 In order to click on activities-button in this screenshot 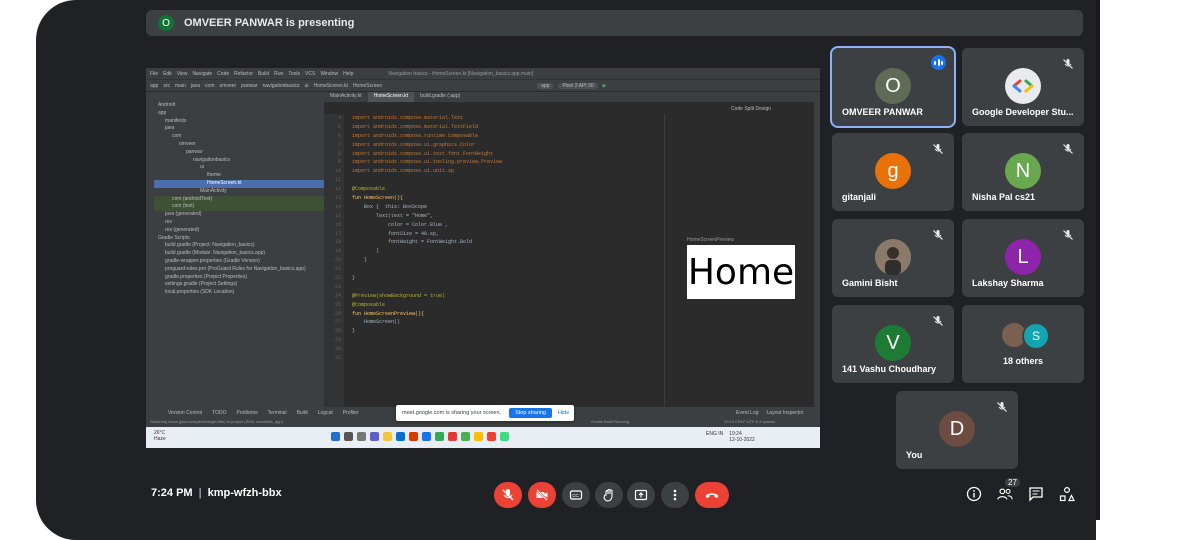, I will do `click(1067, 494)`.